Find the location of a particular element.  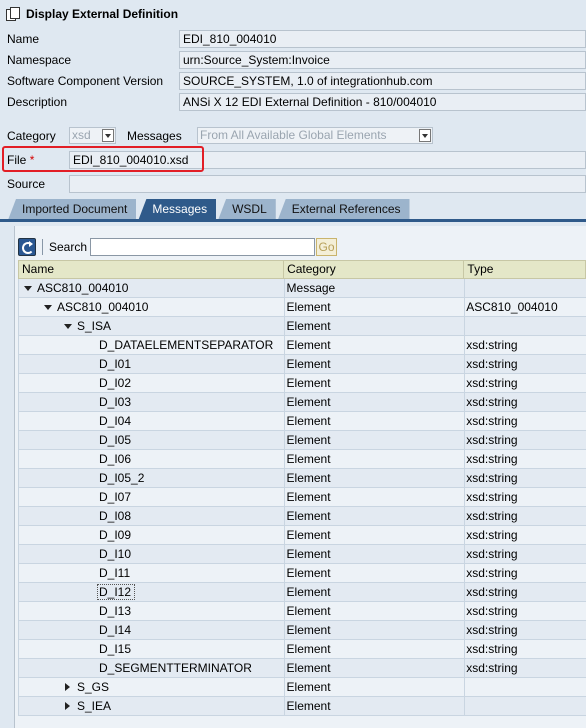

table-row: S_ISA Element is located at coordinates (302, 326).